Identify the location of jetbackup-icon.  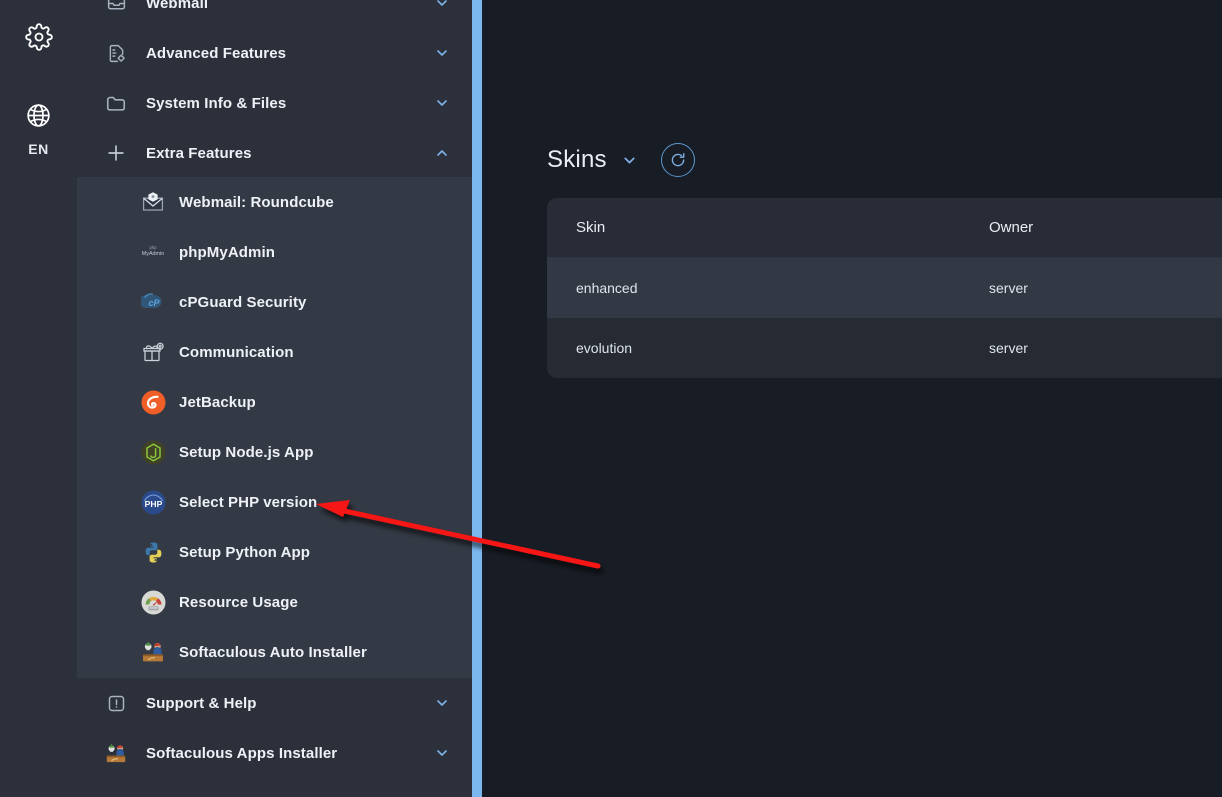
(153, 402).